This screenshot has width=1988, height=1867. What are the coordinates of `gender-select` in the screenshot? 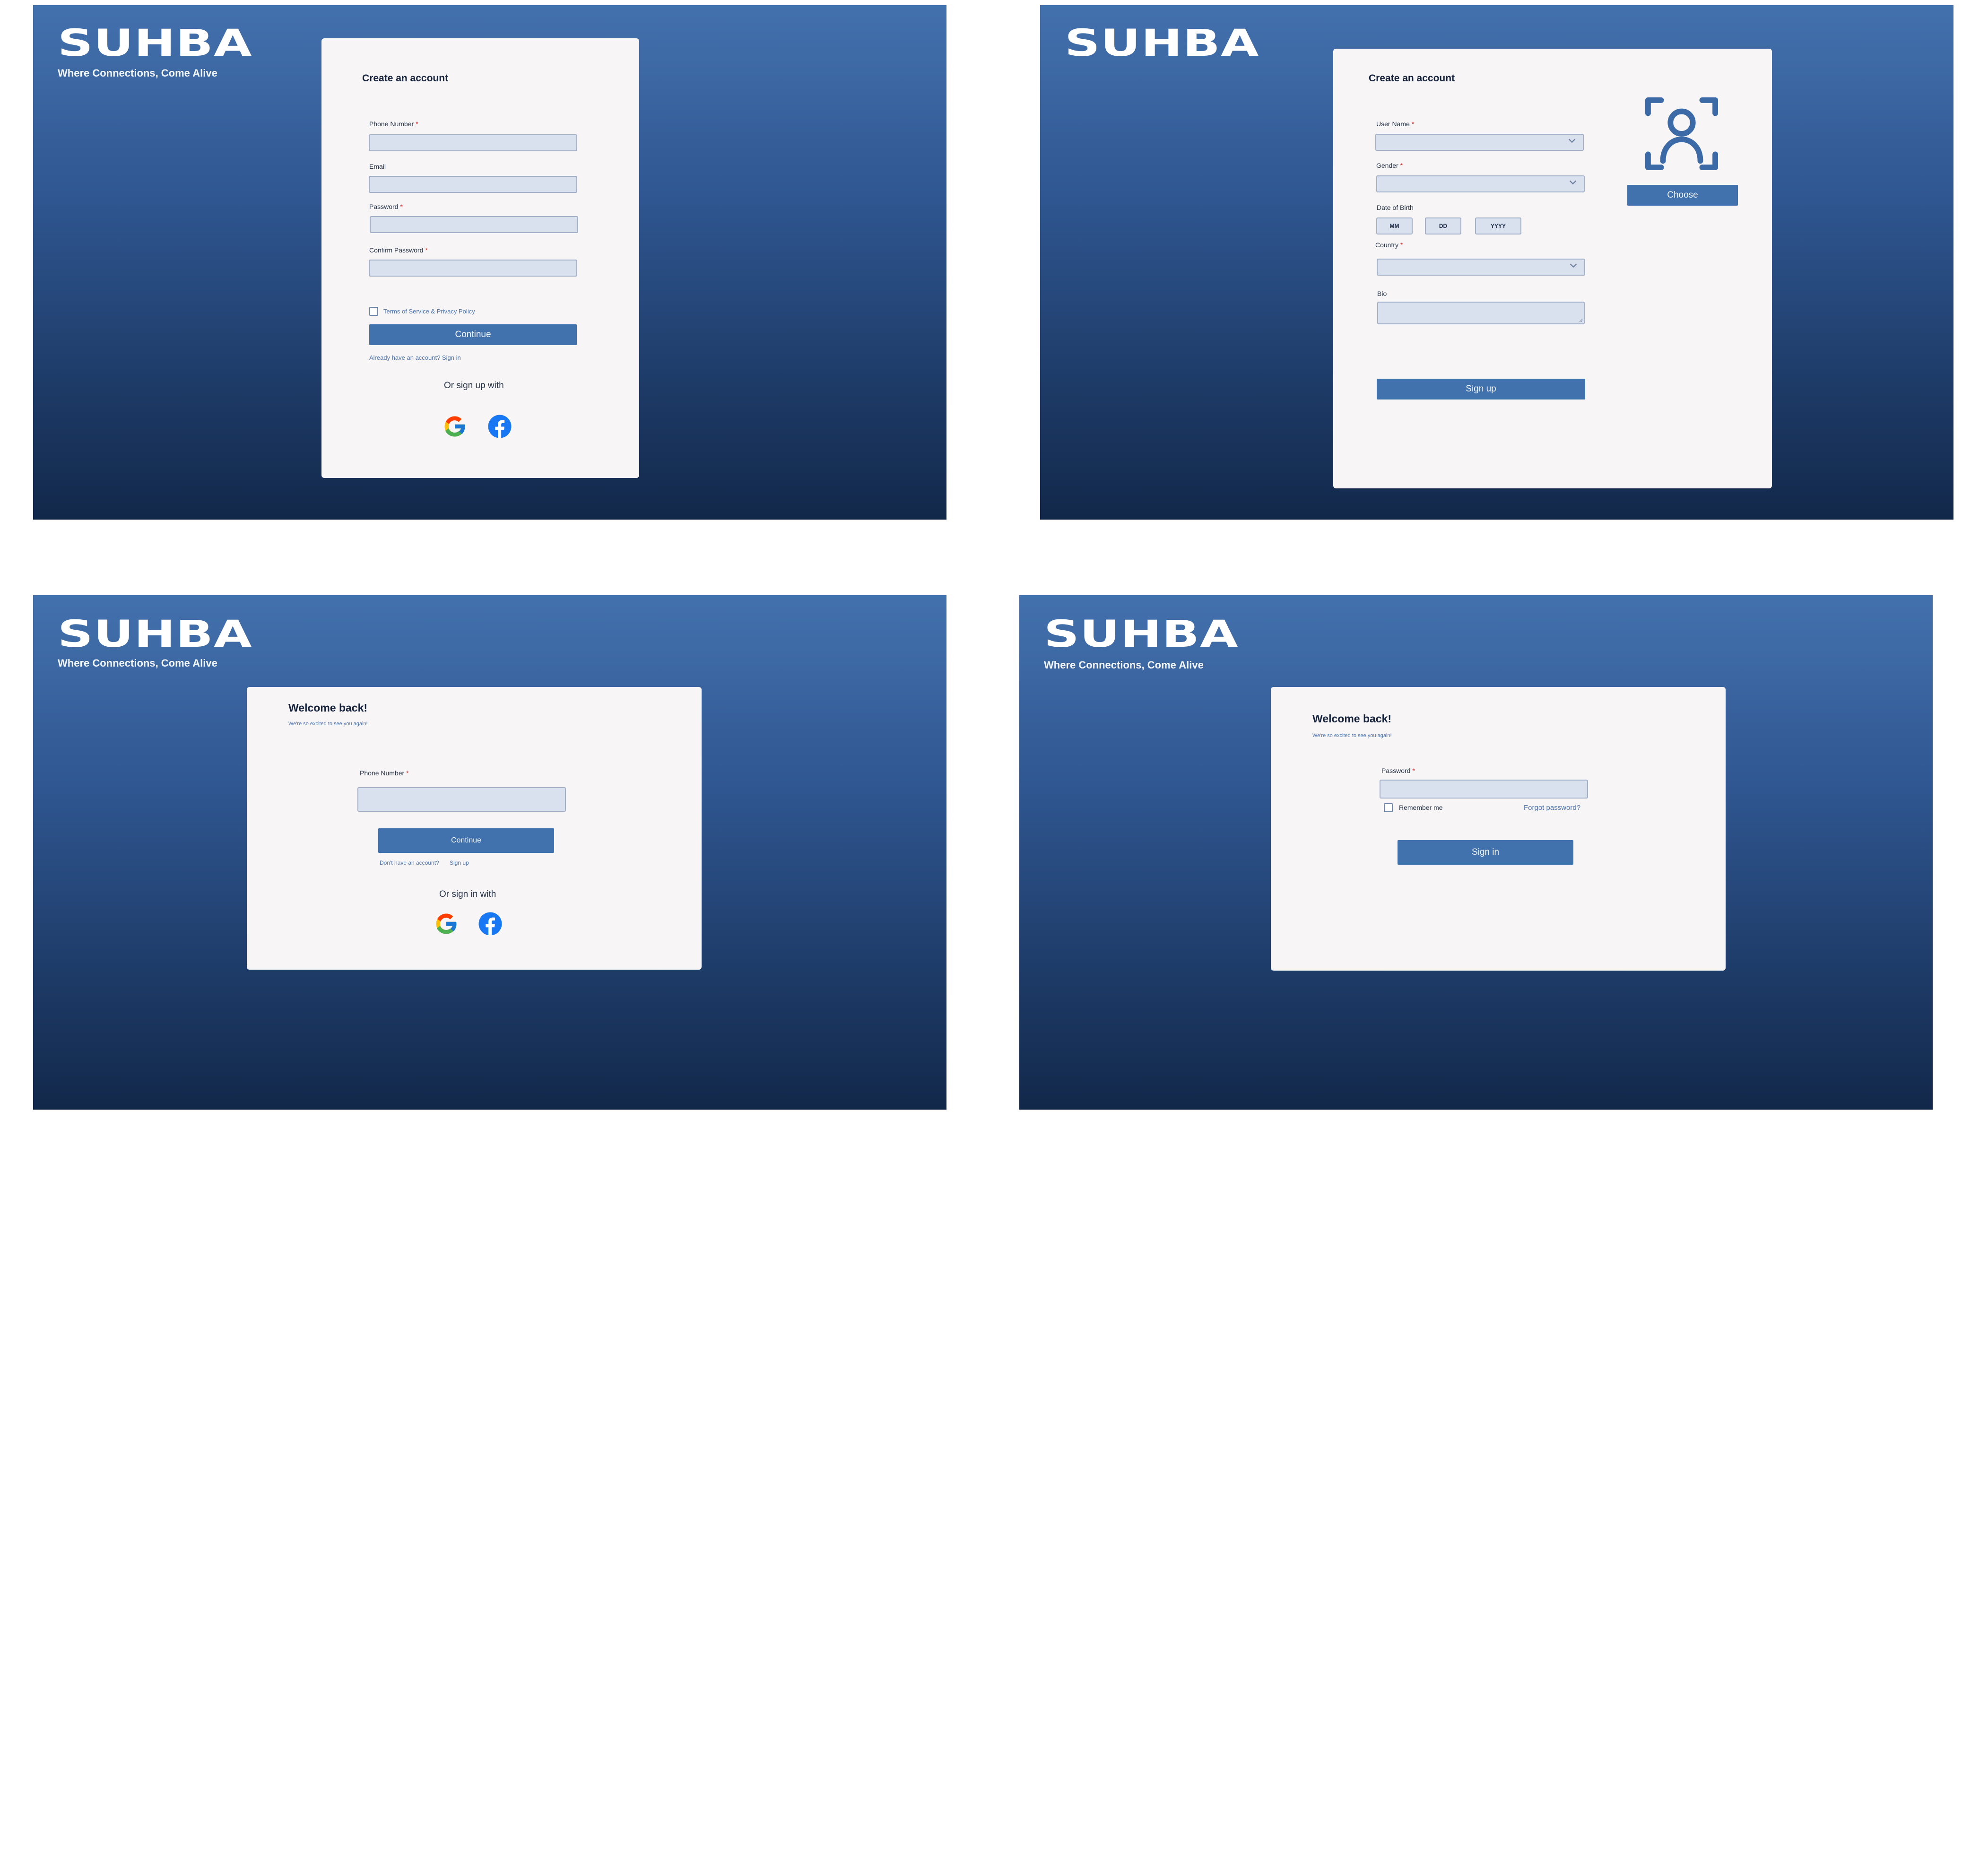 It's located at (1481, 183).